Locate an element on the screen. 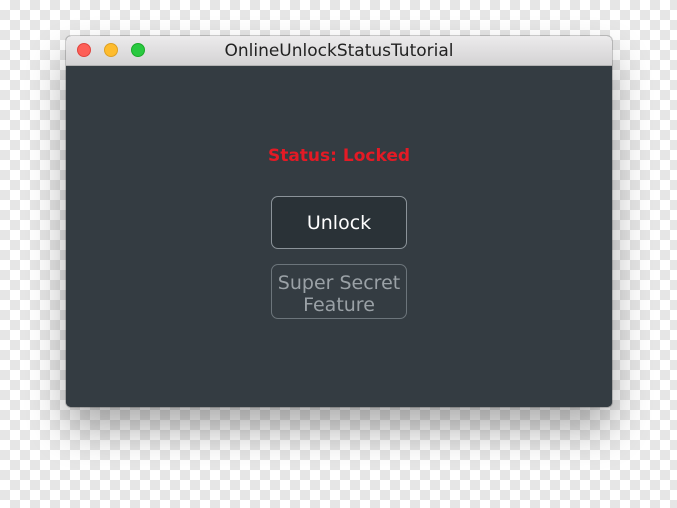 This screenshot has height=508, width=677. title-bar: OnlineUnlockStatusTutorial is located at coordinates (339, 51).